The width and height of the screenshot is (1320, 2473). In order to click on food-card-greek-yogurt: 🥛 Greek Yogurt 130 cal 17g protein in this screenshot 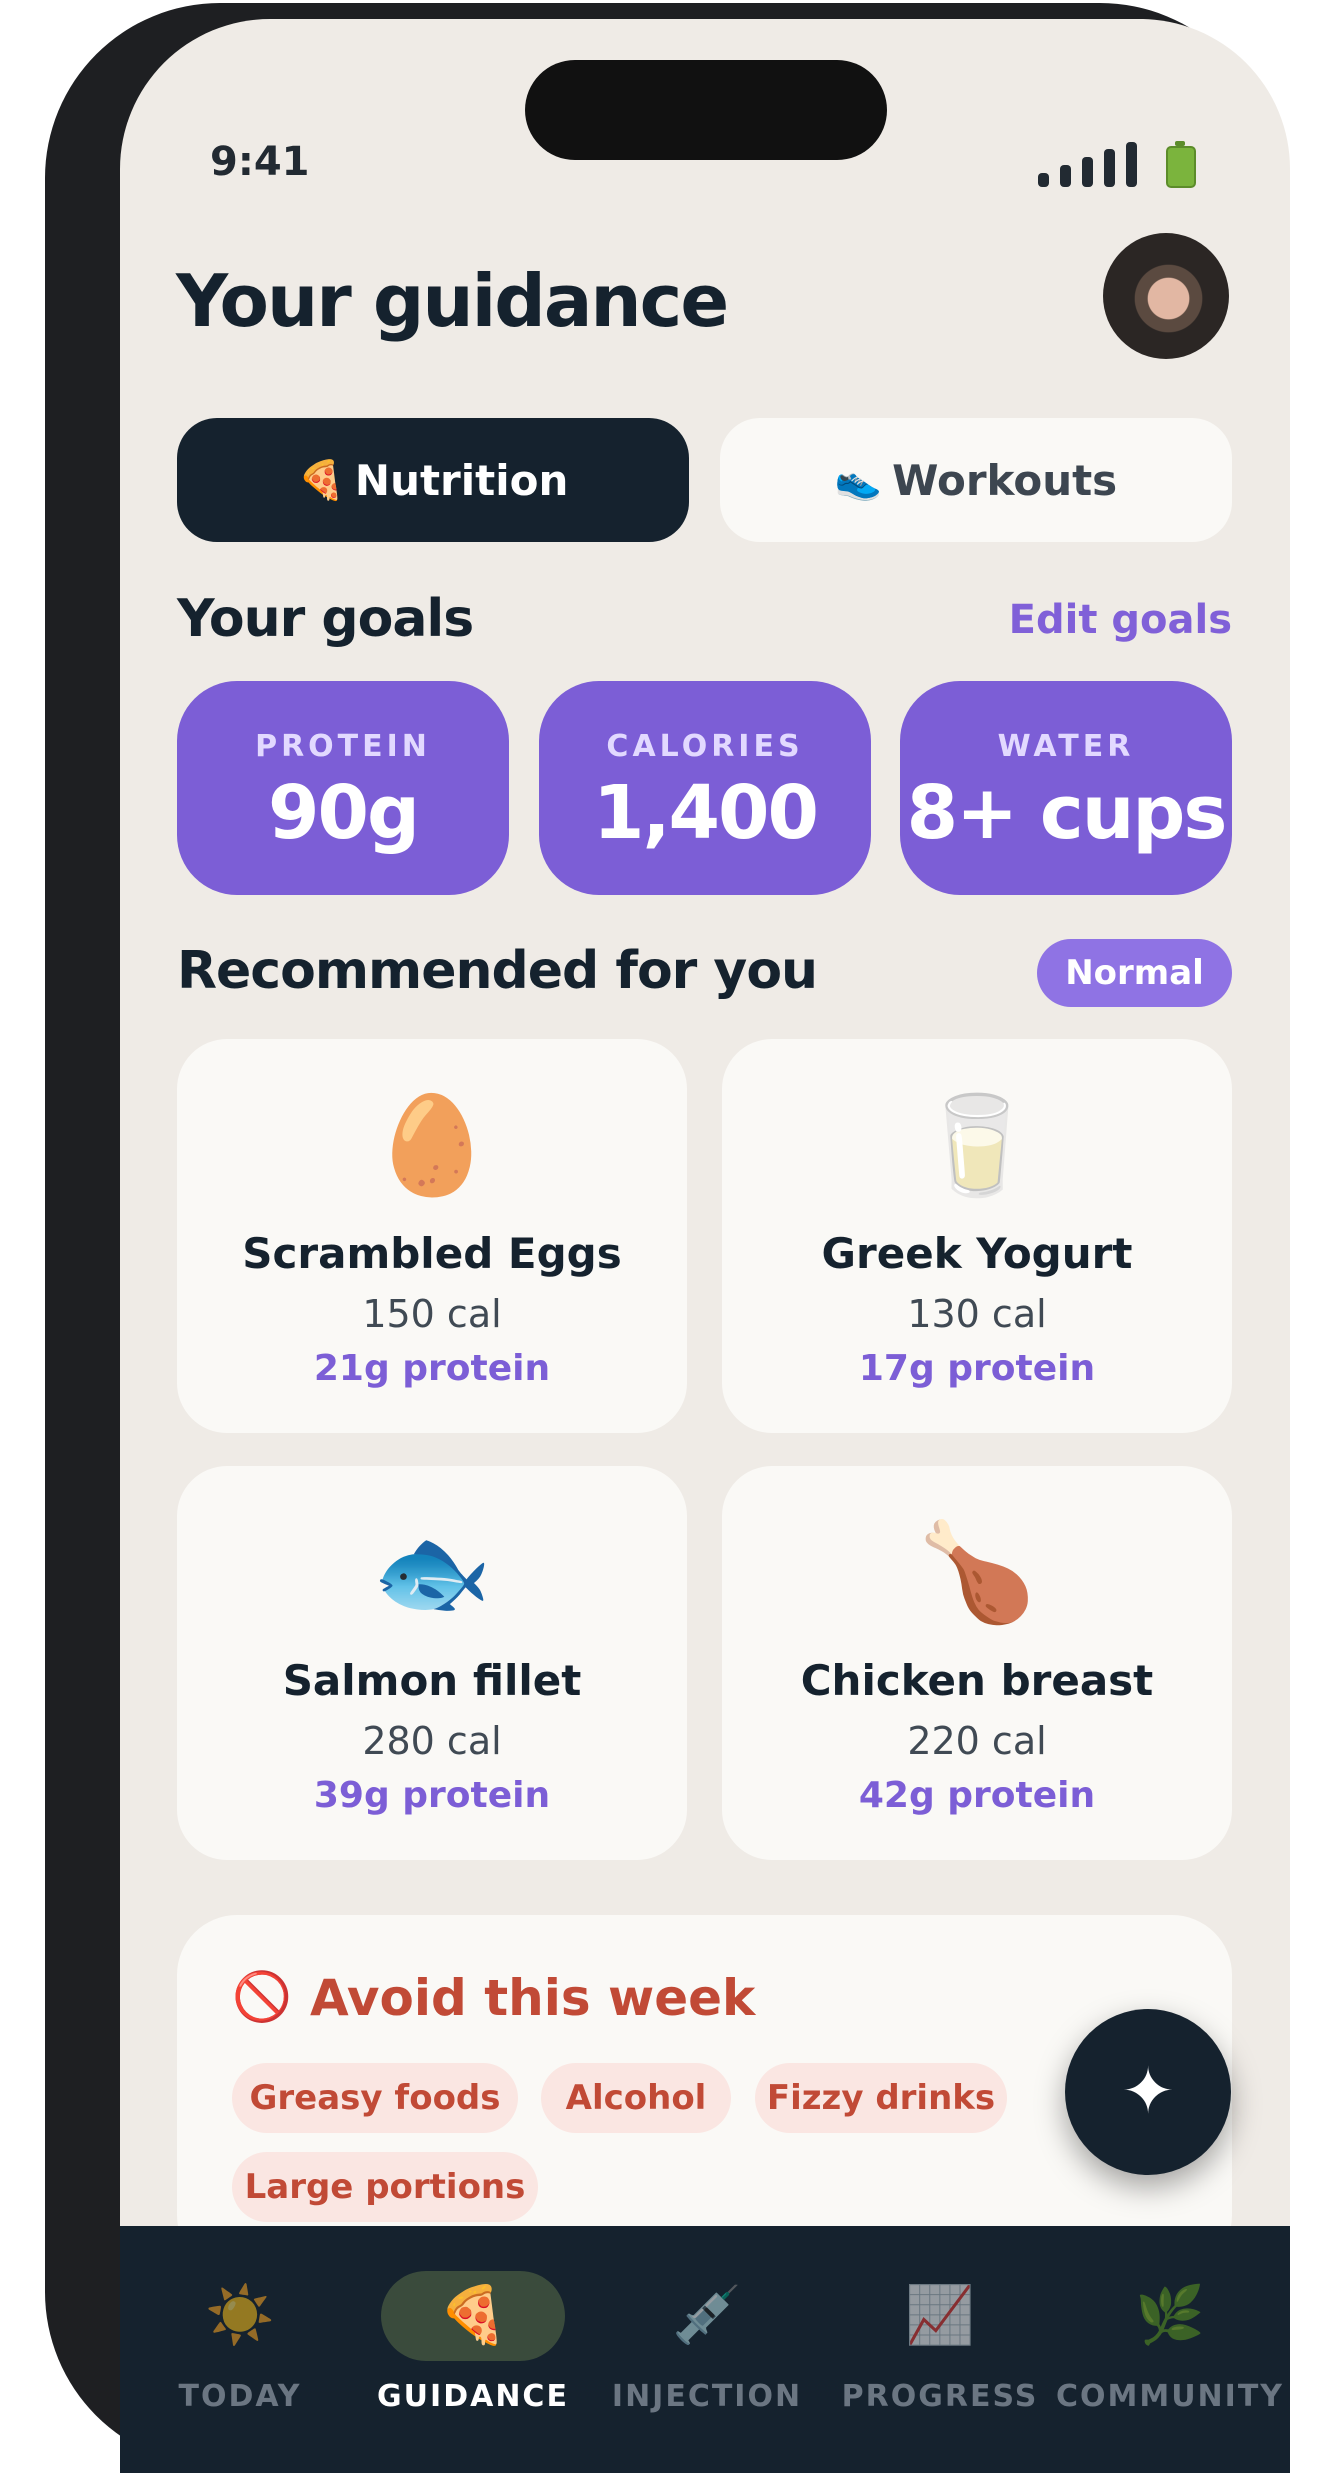, I will do `click(977, 1236)`.